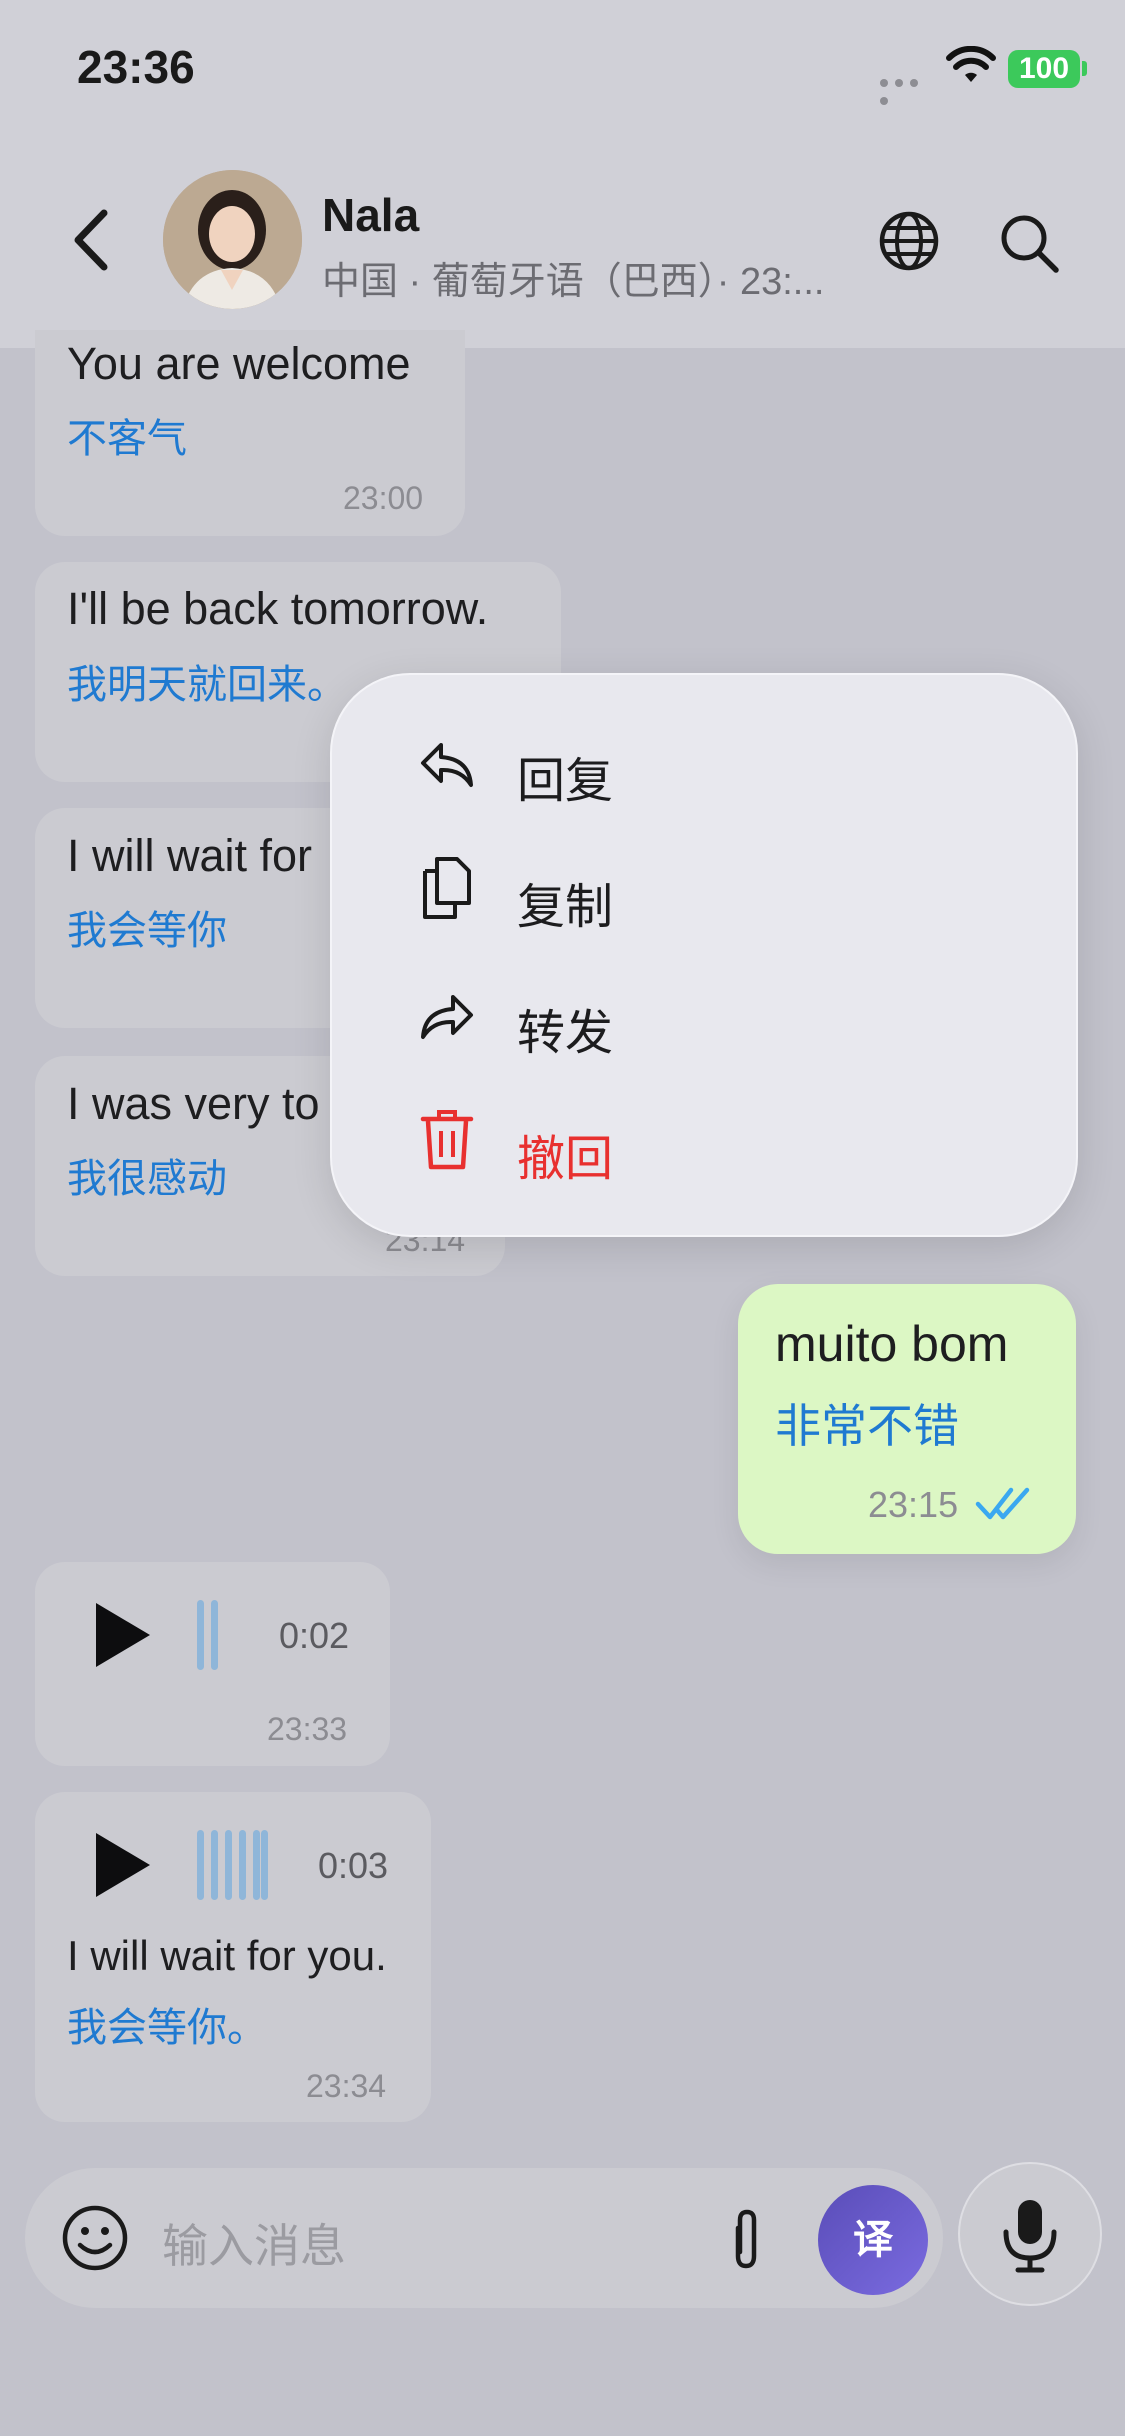  What do you see at coordinates (908, 89) in the screenshot?
I see `cellular-signal-icon` at bounding box center [908, 89].